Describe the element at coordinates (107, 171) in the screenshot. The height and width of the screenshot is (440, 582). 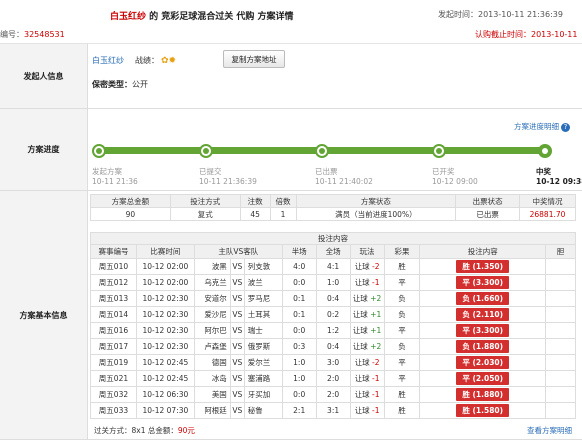
I see `step-name: 发起方案` at that location.